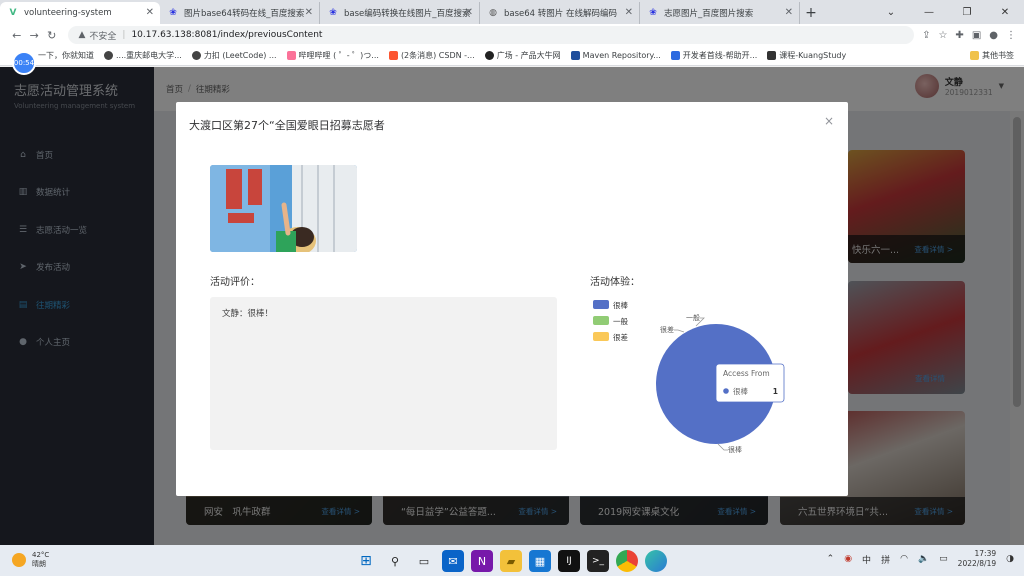 This screenshot has height=576, width=1024. What do you see at coordinates (1010, 559) in the screenshot?
I see `notification-icon: ◑` at bounding box center [1010, 559].